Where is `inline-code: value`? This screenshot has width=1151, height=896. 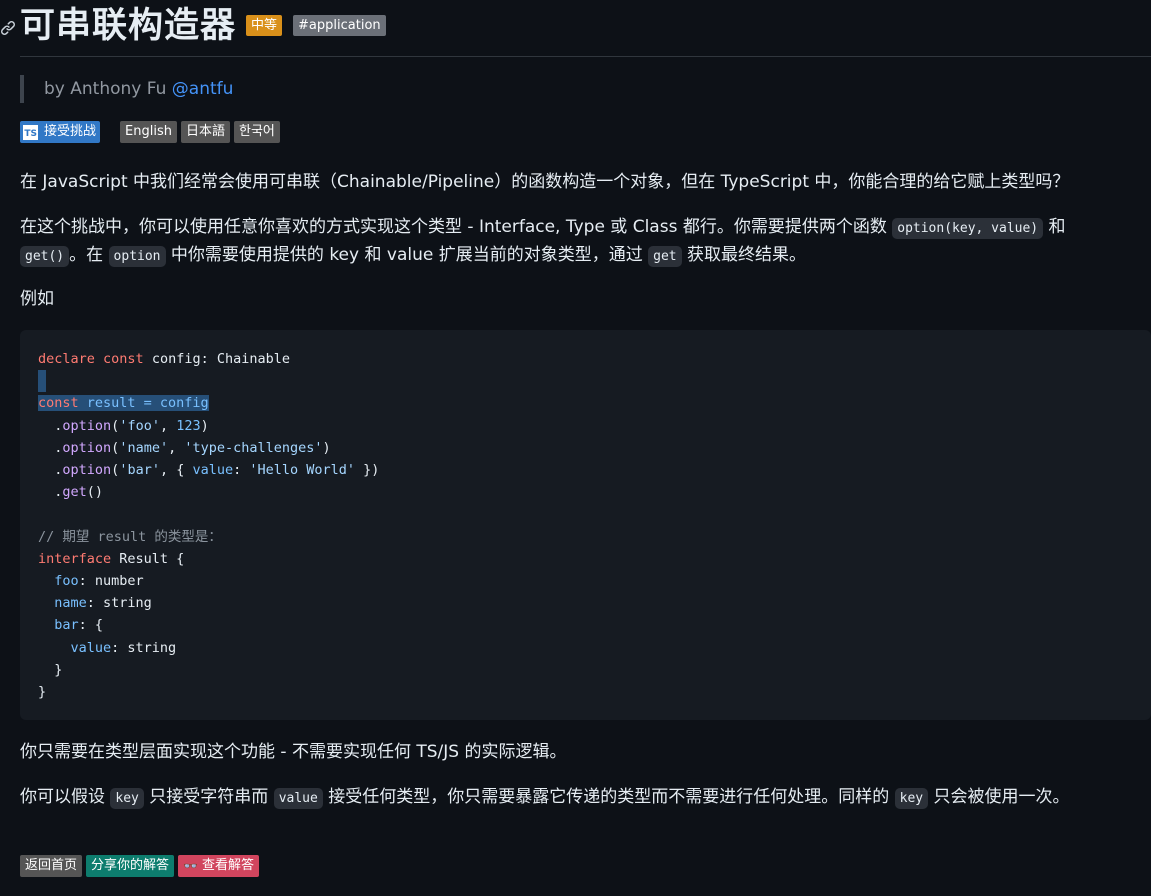
inline-code: value is located at coordinates (298, 798).